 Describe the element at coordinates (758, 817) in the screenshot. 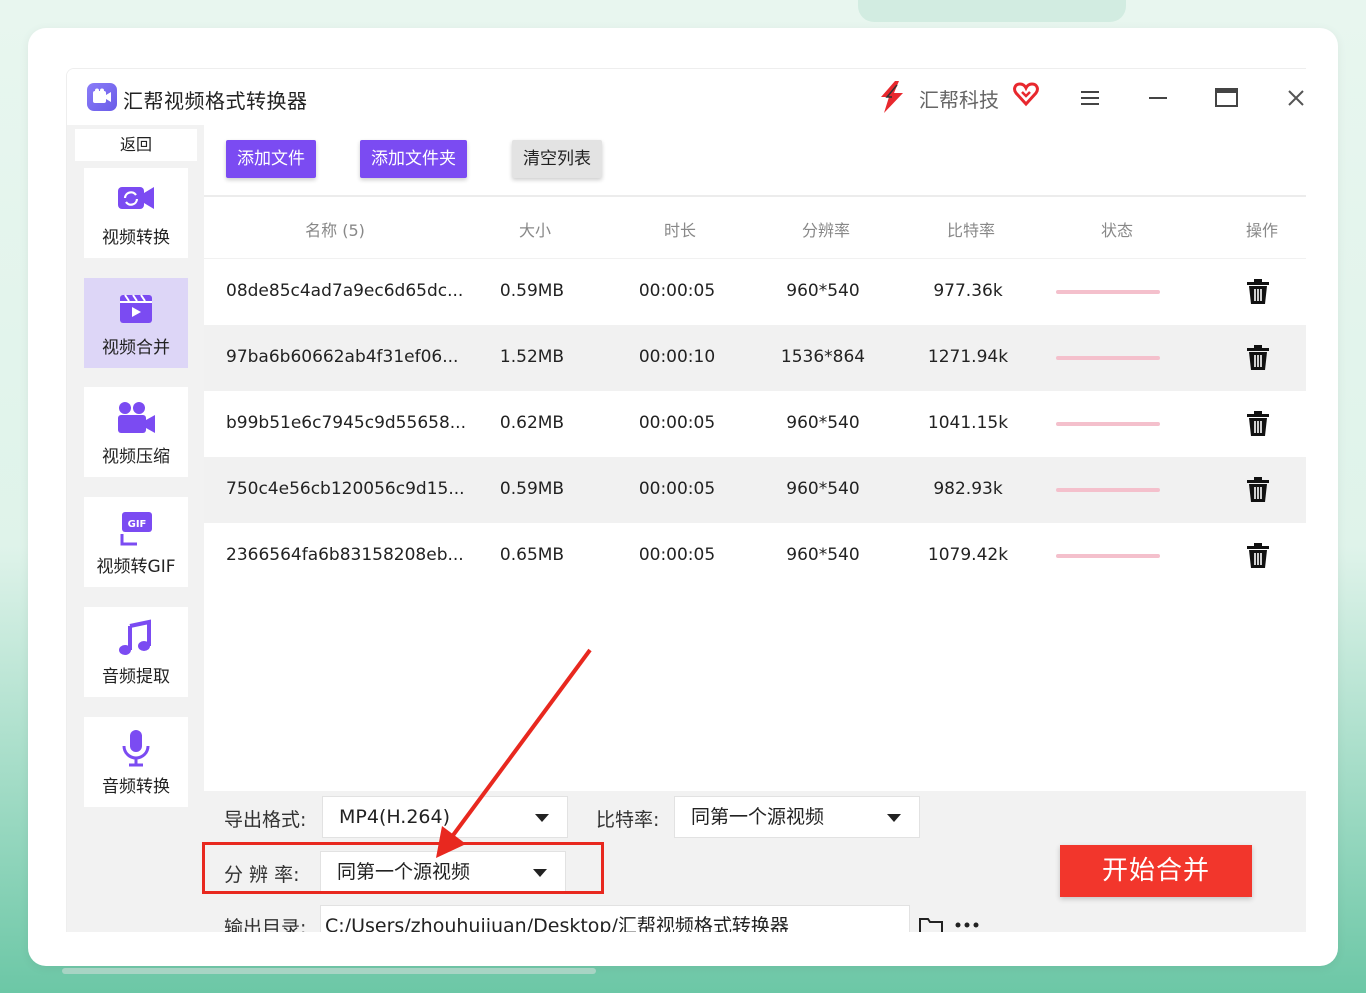

I see `bitrate-value: 同第一个源视频` at that location.